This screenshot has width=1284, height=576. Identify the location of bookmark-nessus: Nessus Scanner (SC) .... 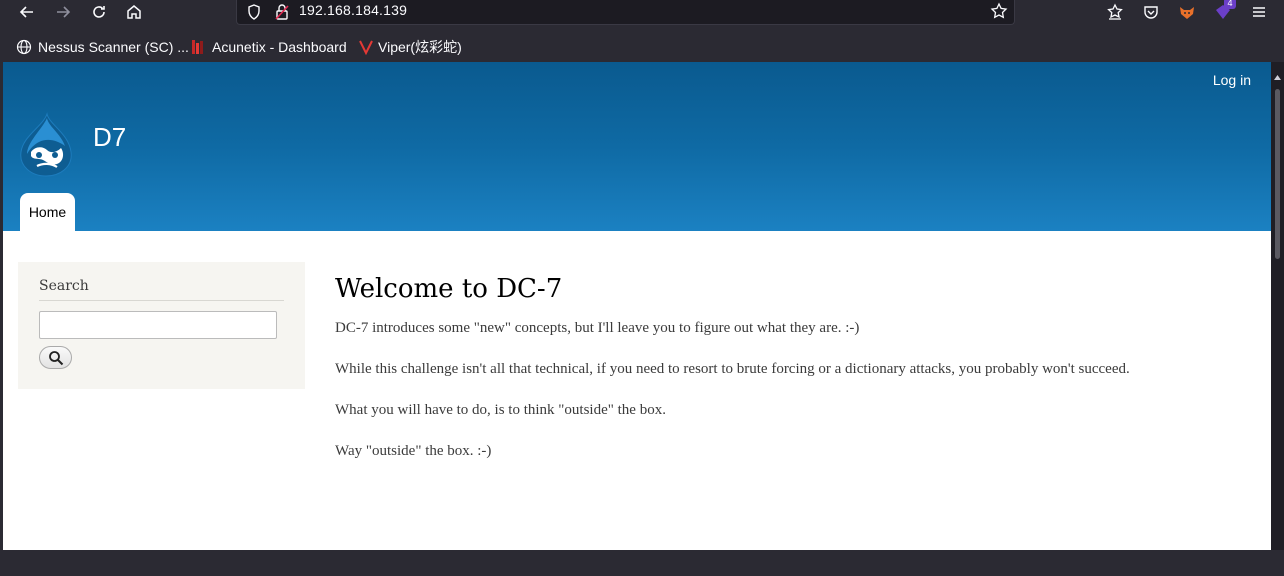
(102, 47).